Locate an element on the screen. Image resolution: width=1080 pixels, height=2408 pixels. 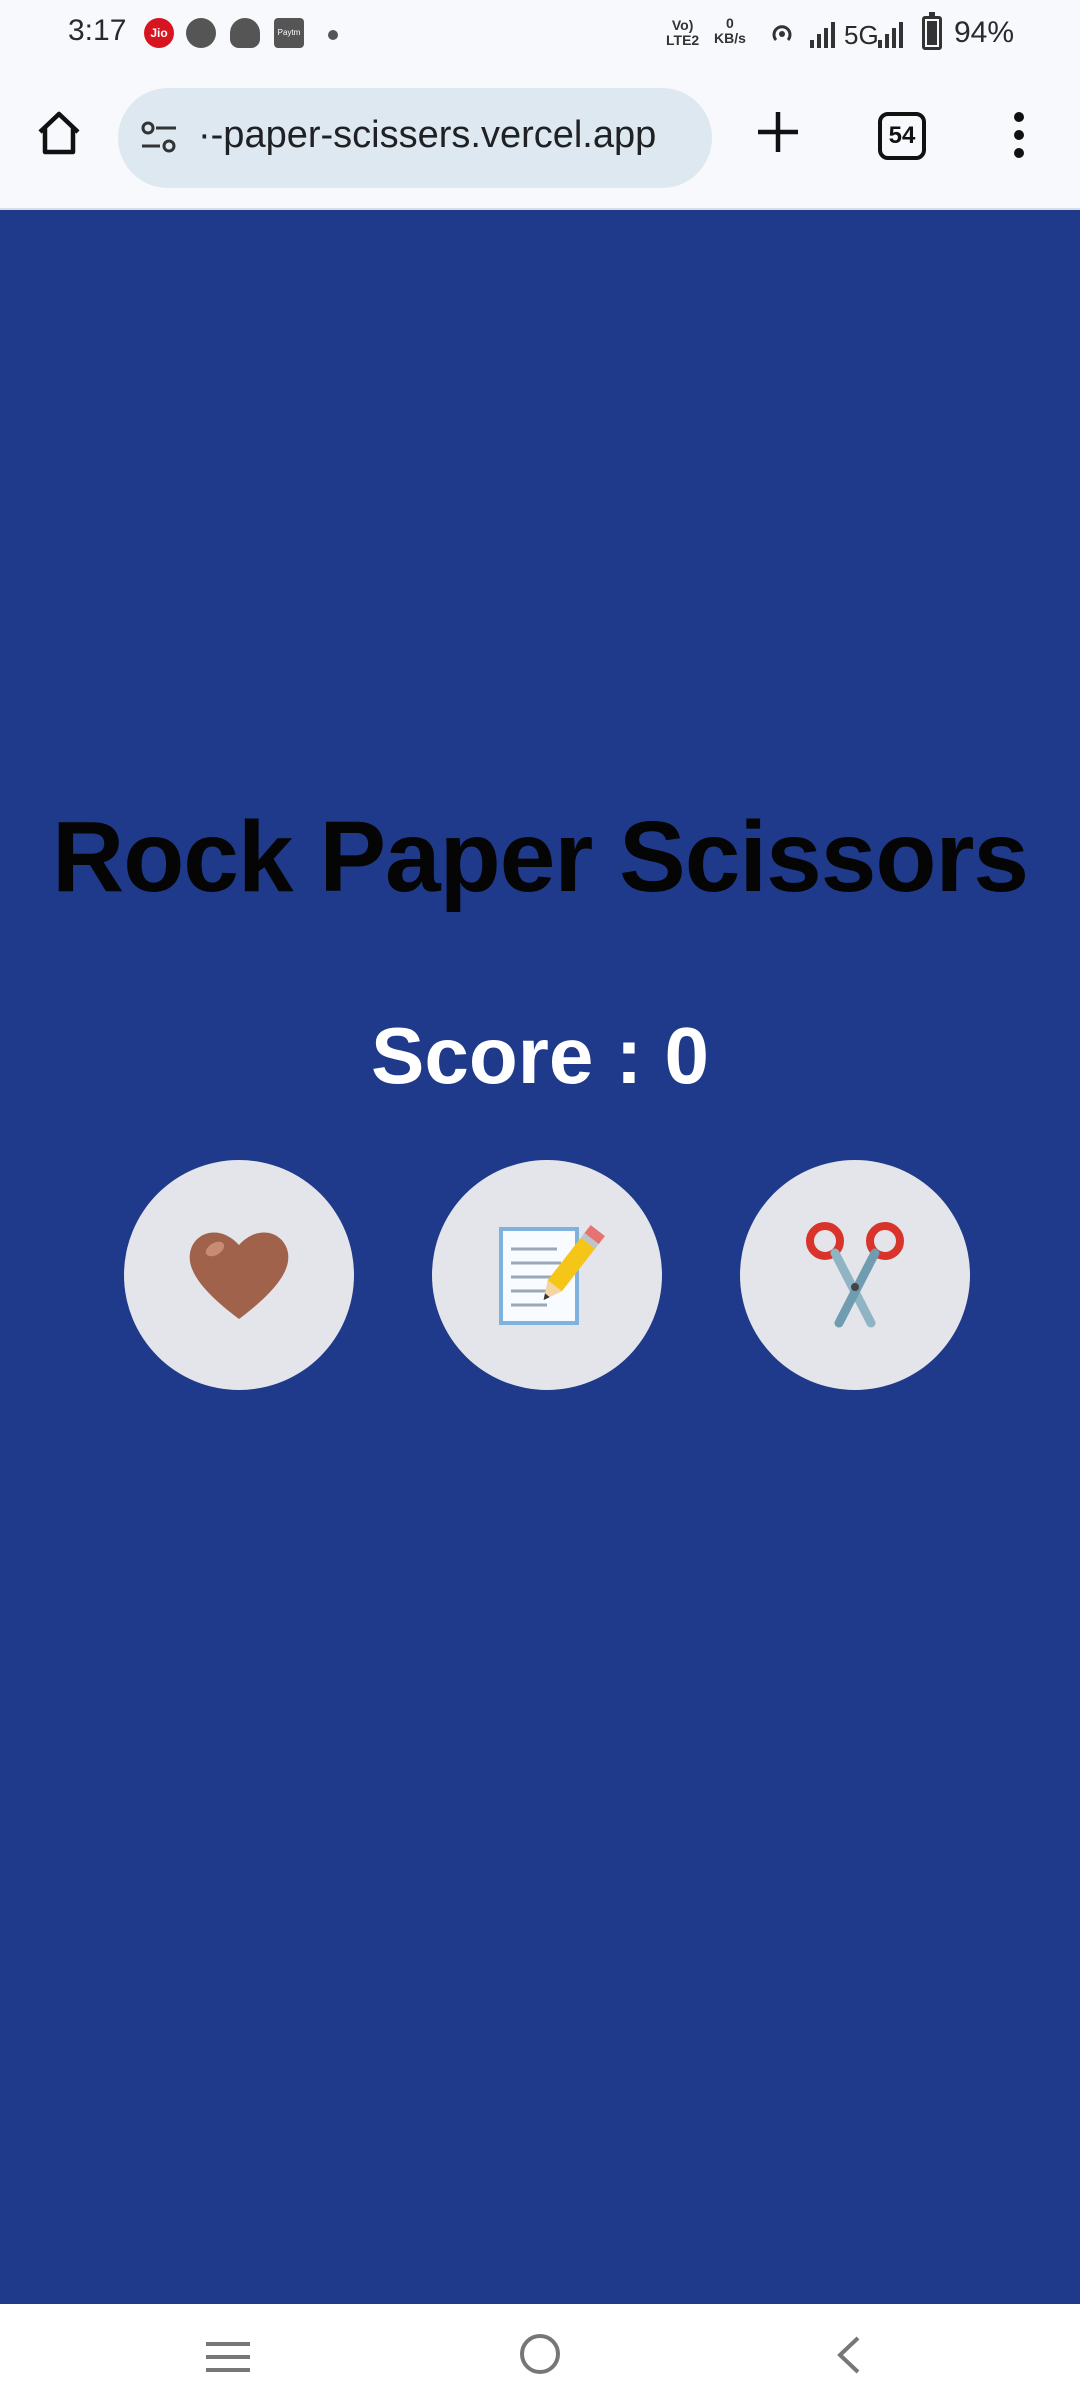
home-circle-icon is located at coordinates (540, 2354).